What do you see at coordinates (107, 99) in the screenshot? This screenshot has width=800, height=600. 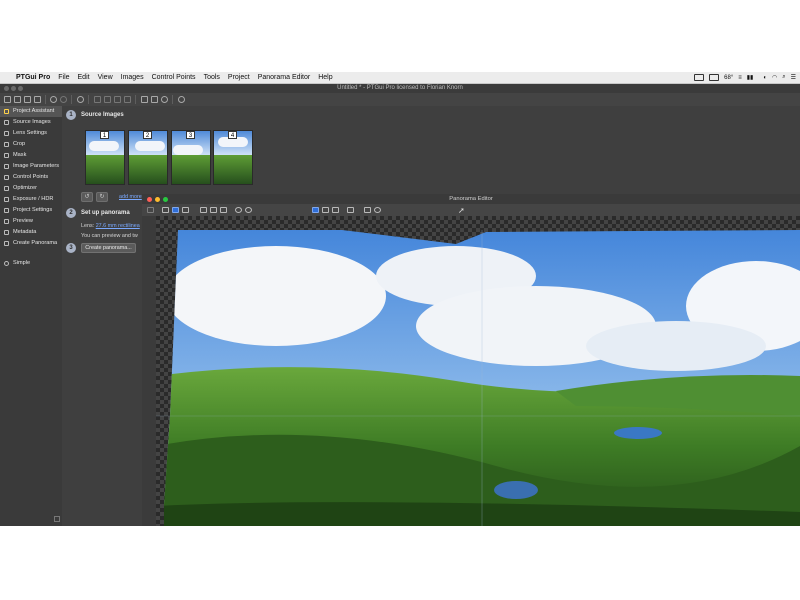 I see `zoom-tool-icon` at bounding box center [107, 99].